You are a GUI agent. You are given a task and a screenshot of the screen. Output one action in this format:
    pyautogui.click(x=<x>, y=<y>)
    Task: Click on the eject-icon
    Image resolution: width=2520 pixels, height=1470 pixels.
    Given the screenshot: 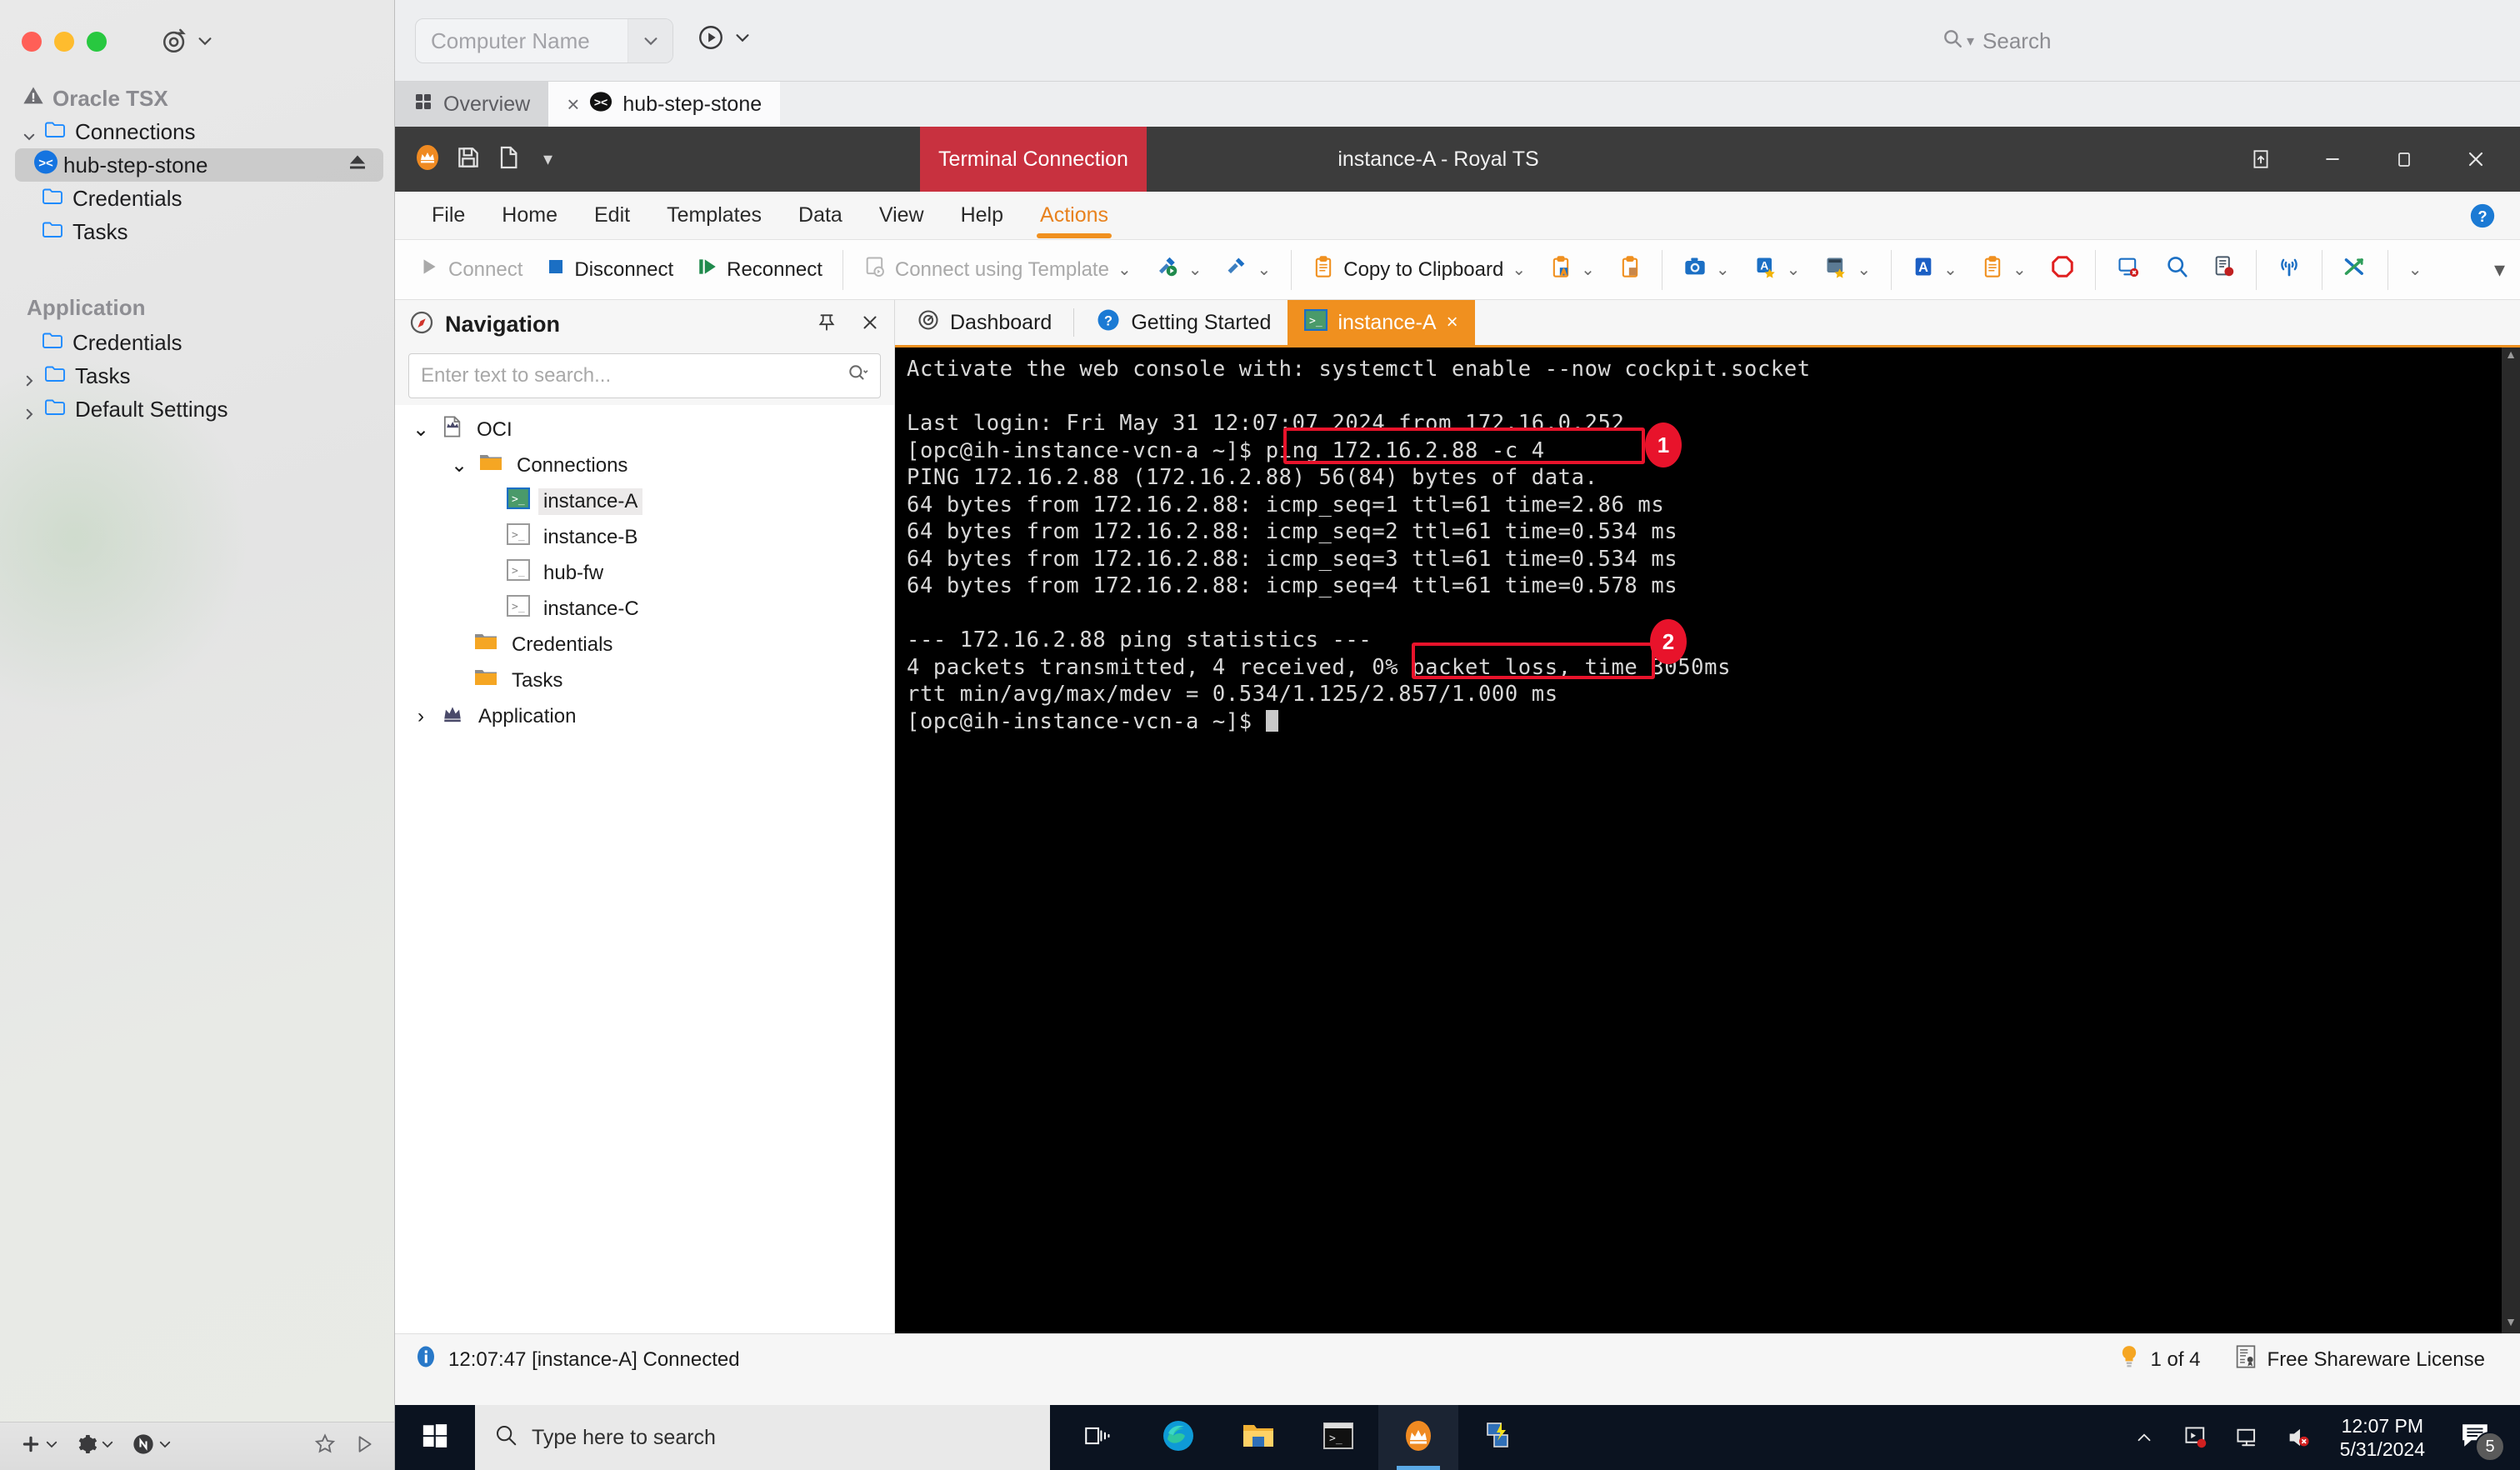 What is the action you would take?
    pyautogui.click(x=357, y=165)
    